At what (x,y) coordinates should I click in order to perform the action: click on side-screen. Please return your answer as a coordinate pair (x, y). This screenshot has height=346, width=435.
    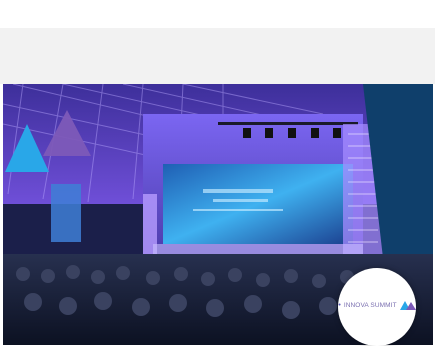
    Looking at the image, I should click on (66, 213).